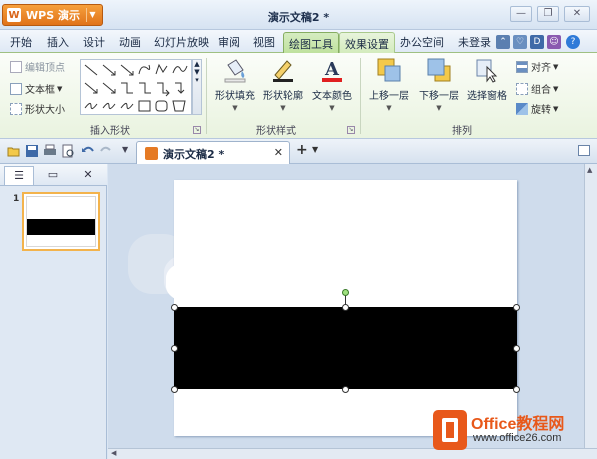 This screenshot has height=459, width=597. I want to click on office-logo-icon, so click(450, 430).